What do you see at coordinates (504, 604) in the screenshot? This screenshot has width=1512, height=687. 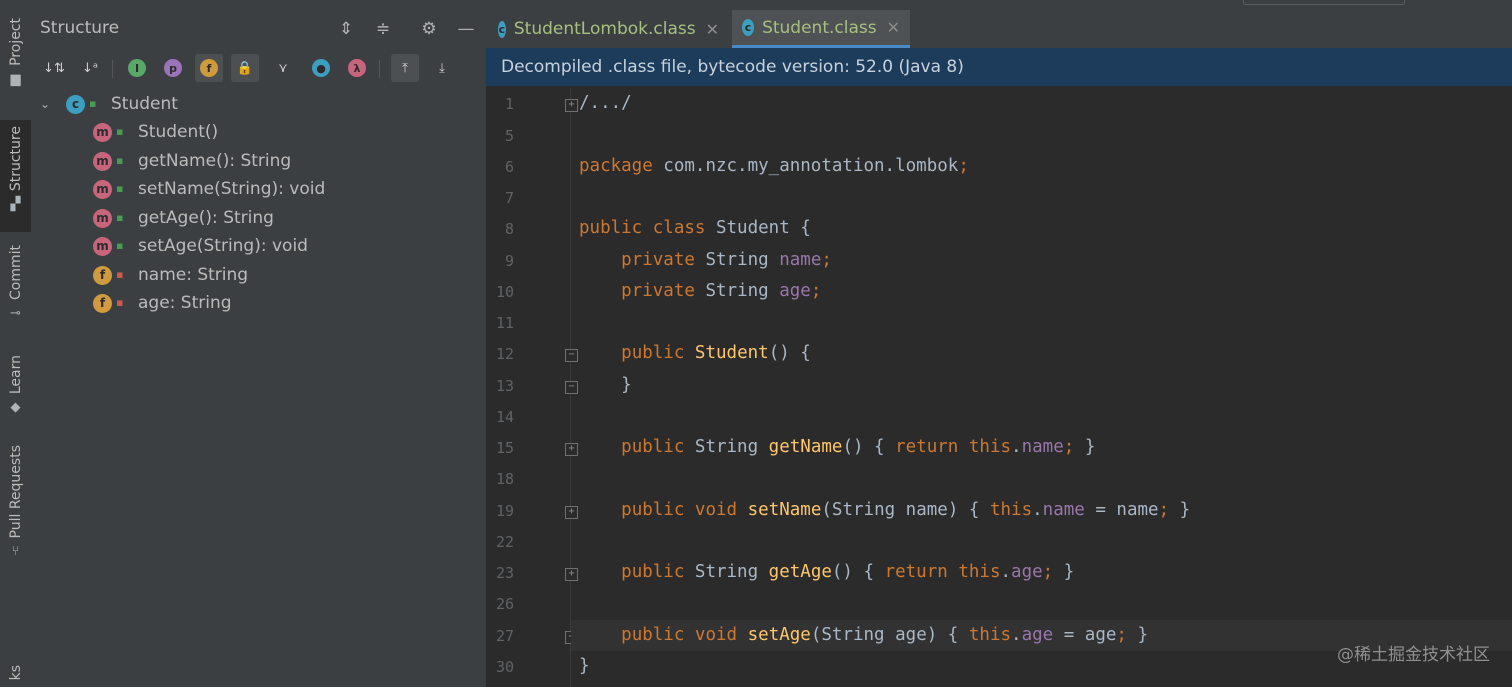 I see `line-number: 26` at bounding box center [504, 604].